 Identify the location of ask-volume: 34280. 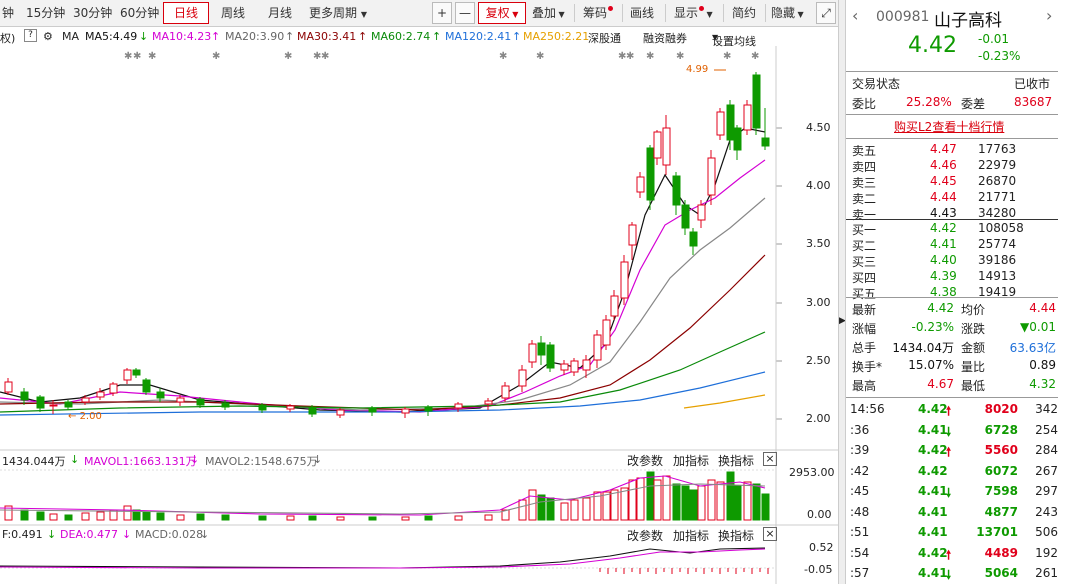
(997, 213).